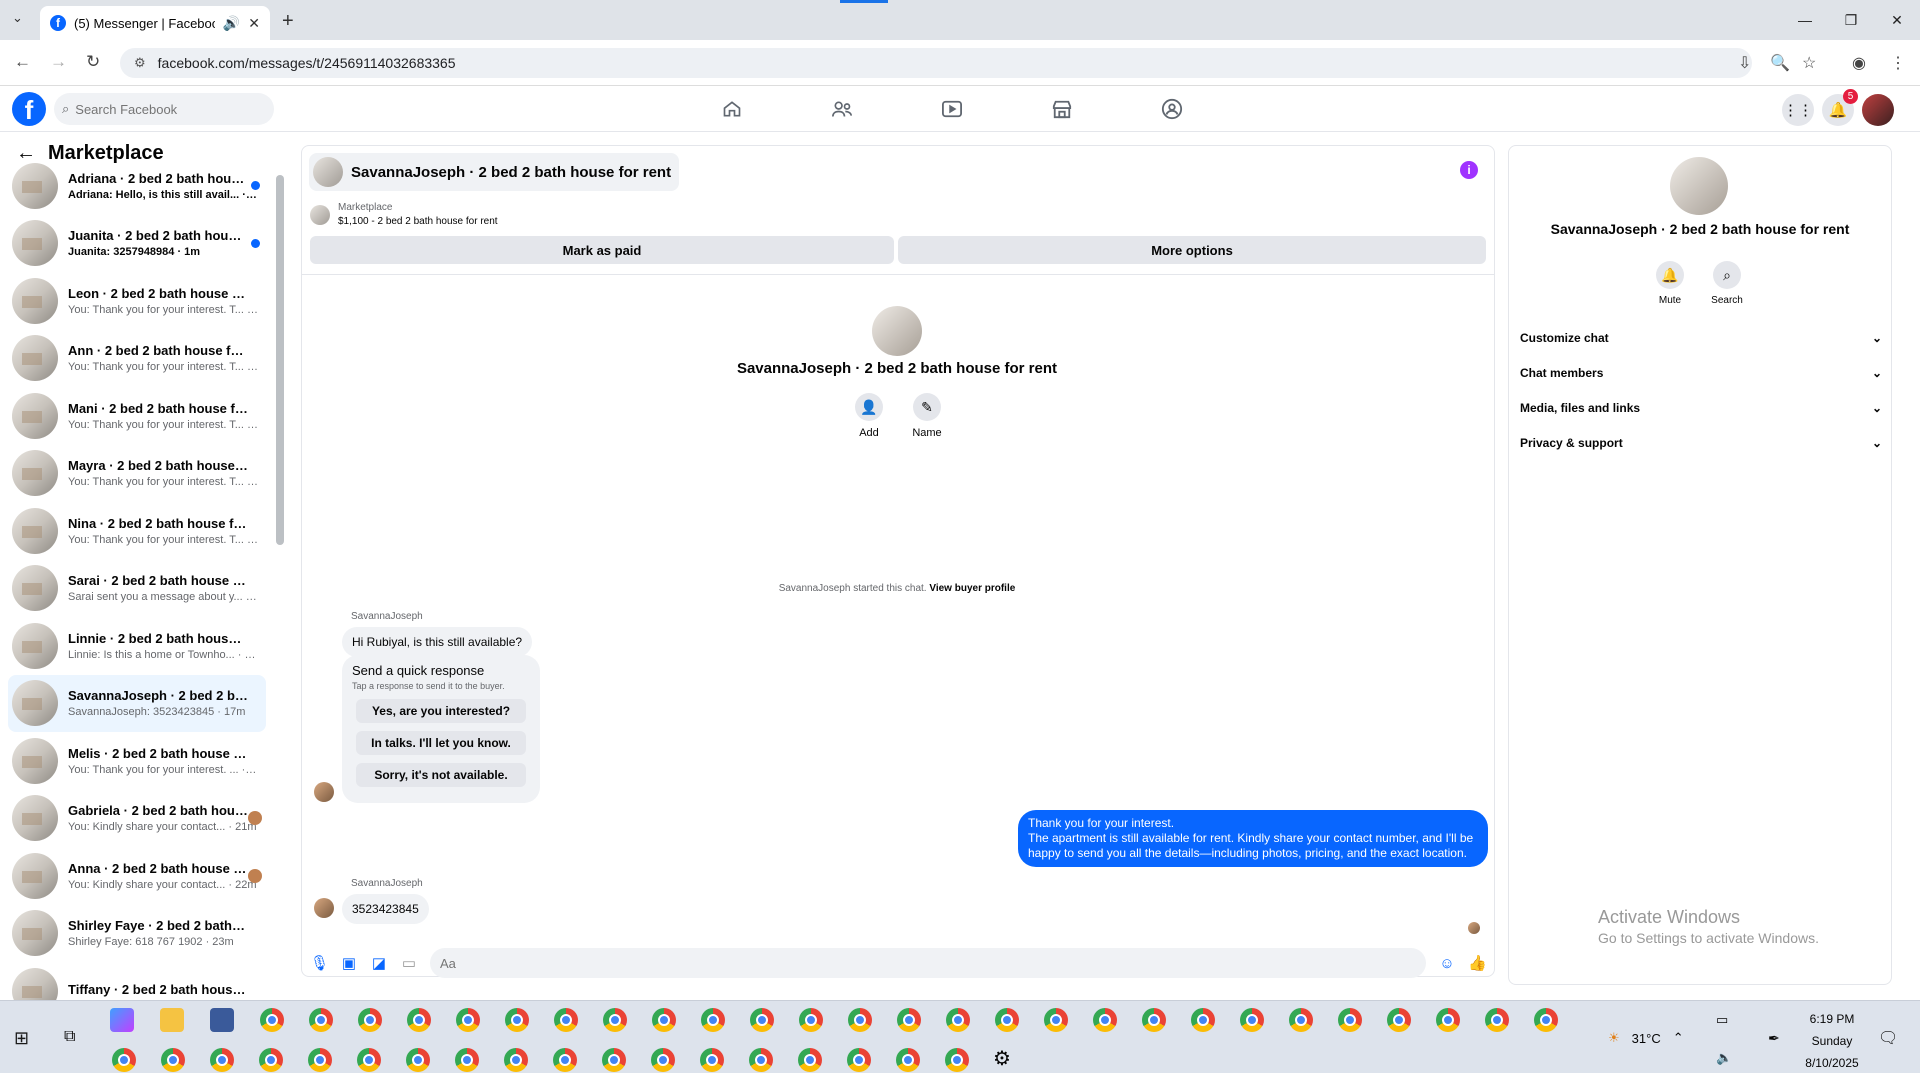 This screenshot has height=1073, width=1920. Describe the element at coordinates (172, 1020) in the screenshot. I see `file-explorer-icon` at that location.